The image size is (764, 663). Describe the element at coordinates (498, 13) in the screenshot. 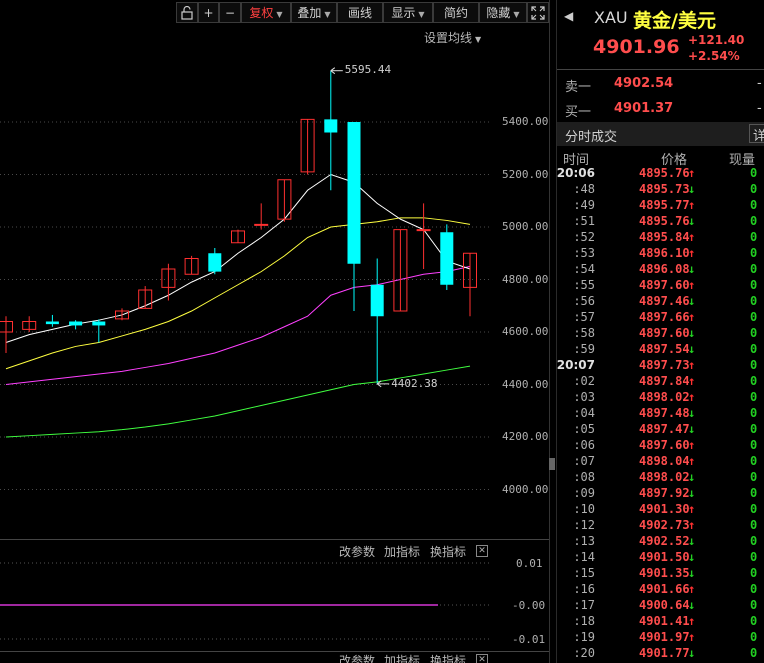

I see `yincang-label: 隐藏` at that location.